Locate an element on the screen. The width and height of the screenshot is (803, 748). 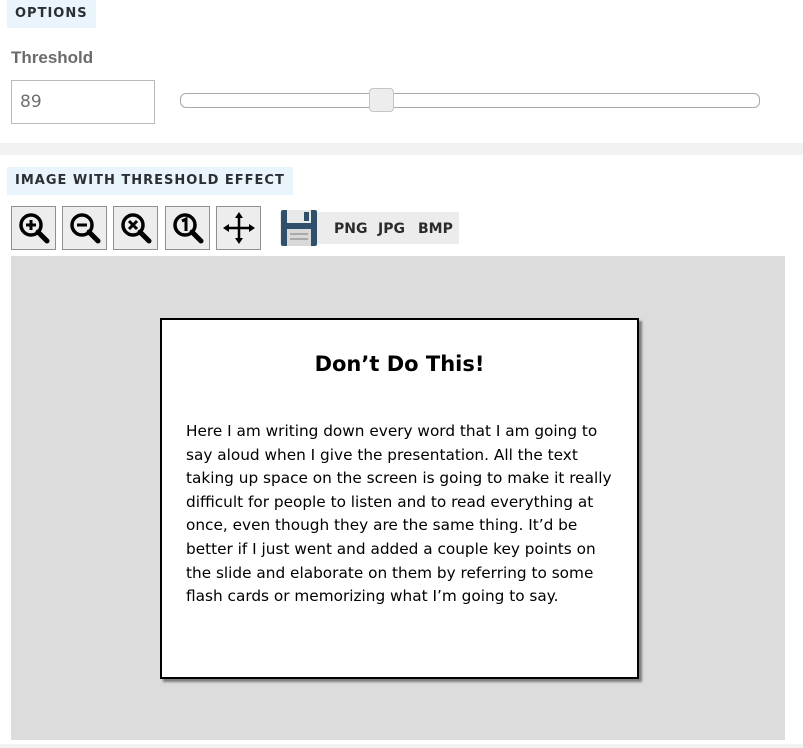
zoom-out-button is located at coordinates (84, 228).